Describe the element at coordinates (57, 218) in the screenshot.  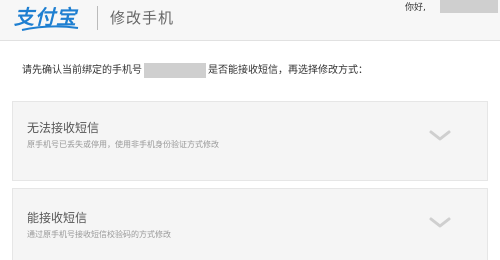
I see `option-title: 能接收短信` at that location.